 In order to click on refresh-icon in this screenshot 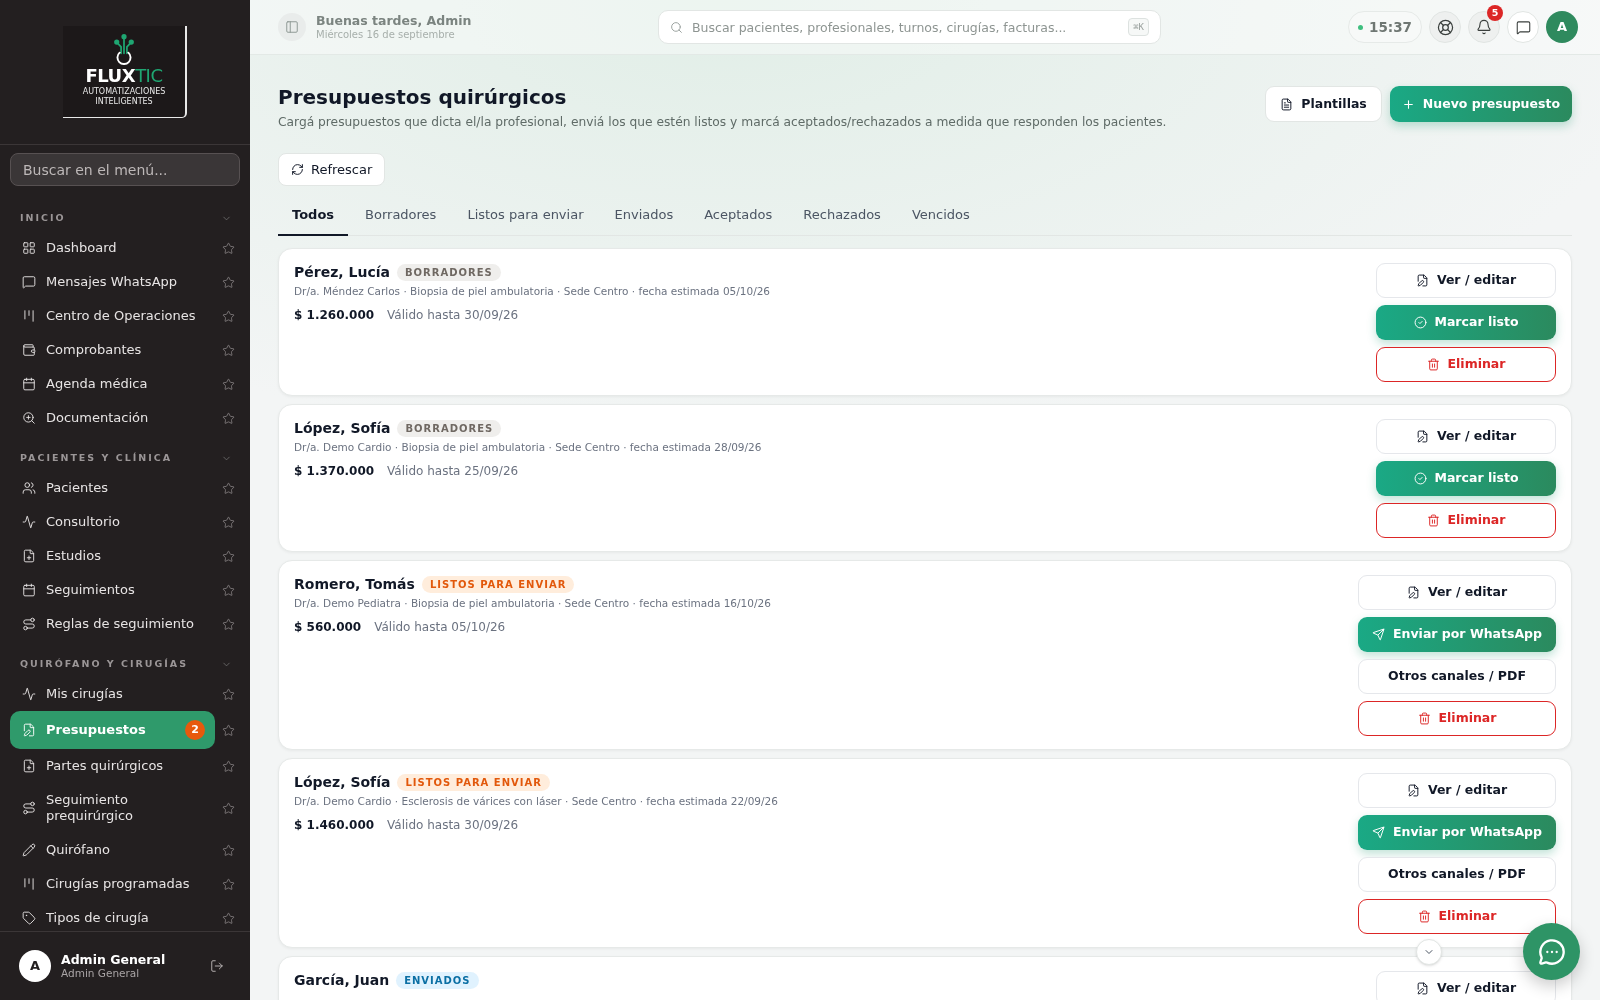, I will do `click(297, 169)`.